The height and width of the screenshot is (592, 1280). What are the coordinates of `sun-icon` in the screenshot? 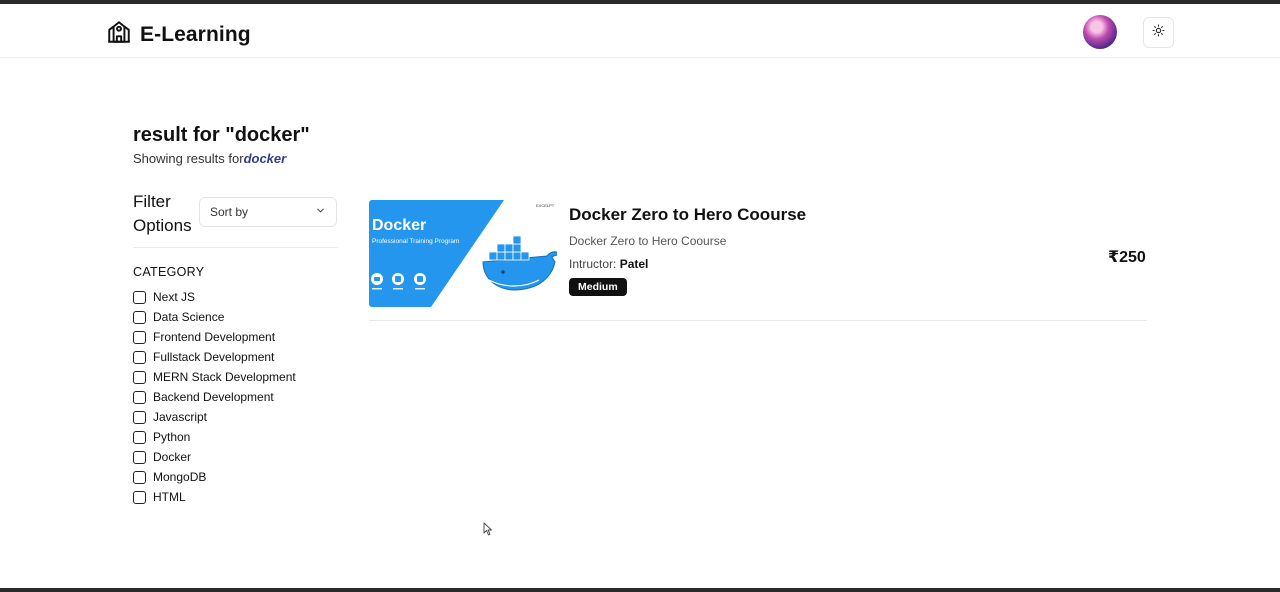 It's located at (1158, 33).